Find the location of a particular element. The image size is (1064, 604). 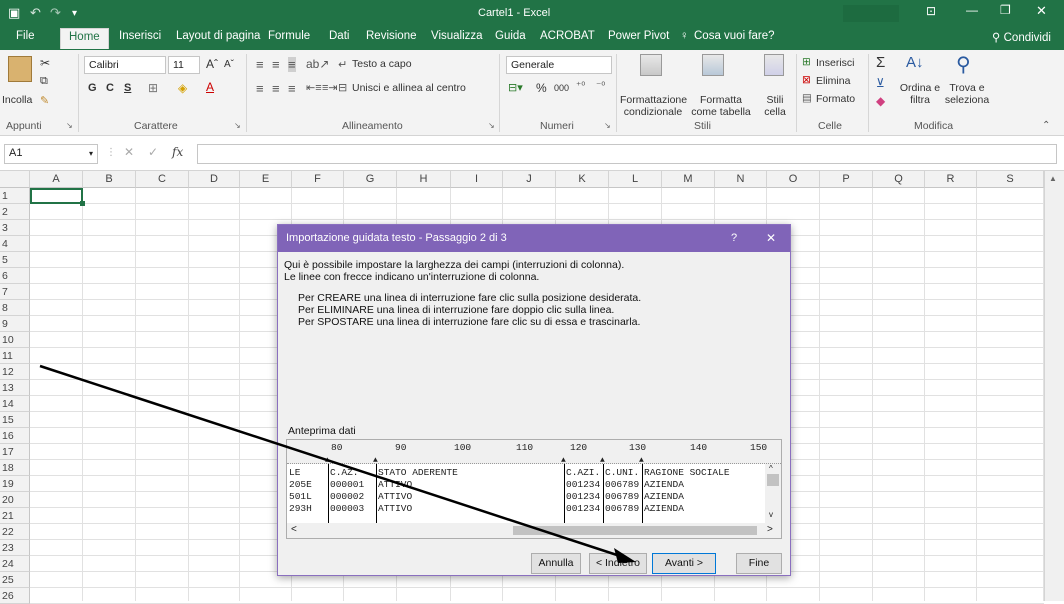

arrow-head-icon is located at coordinates (625, 555).